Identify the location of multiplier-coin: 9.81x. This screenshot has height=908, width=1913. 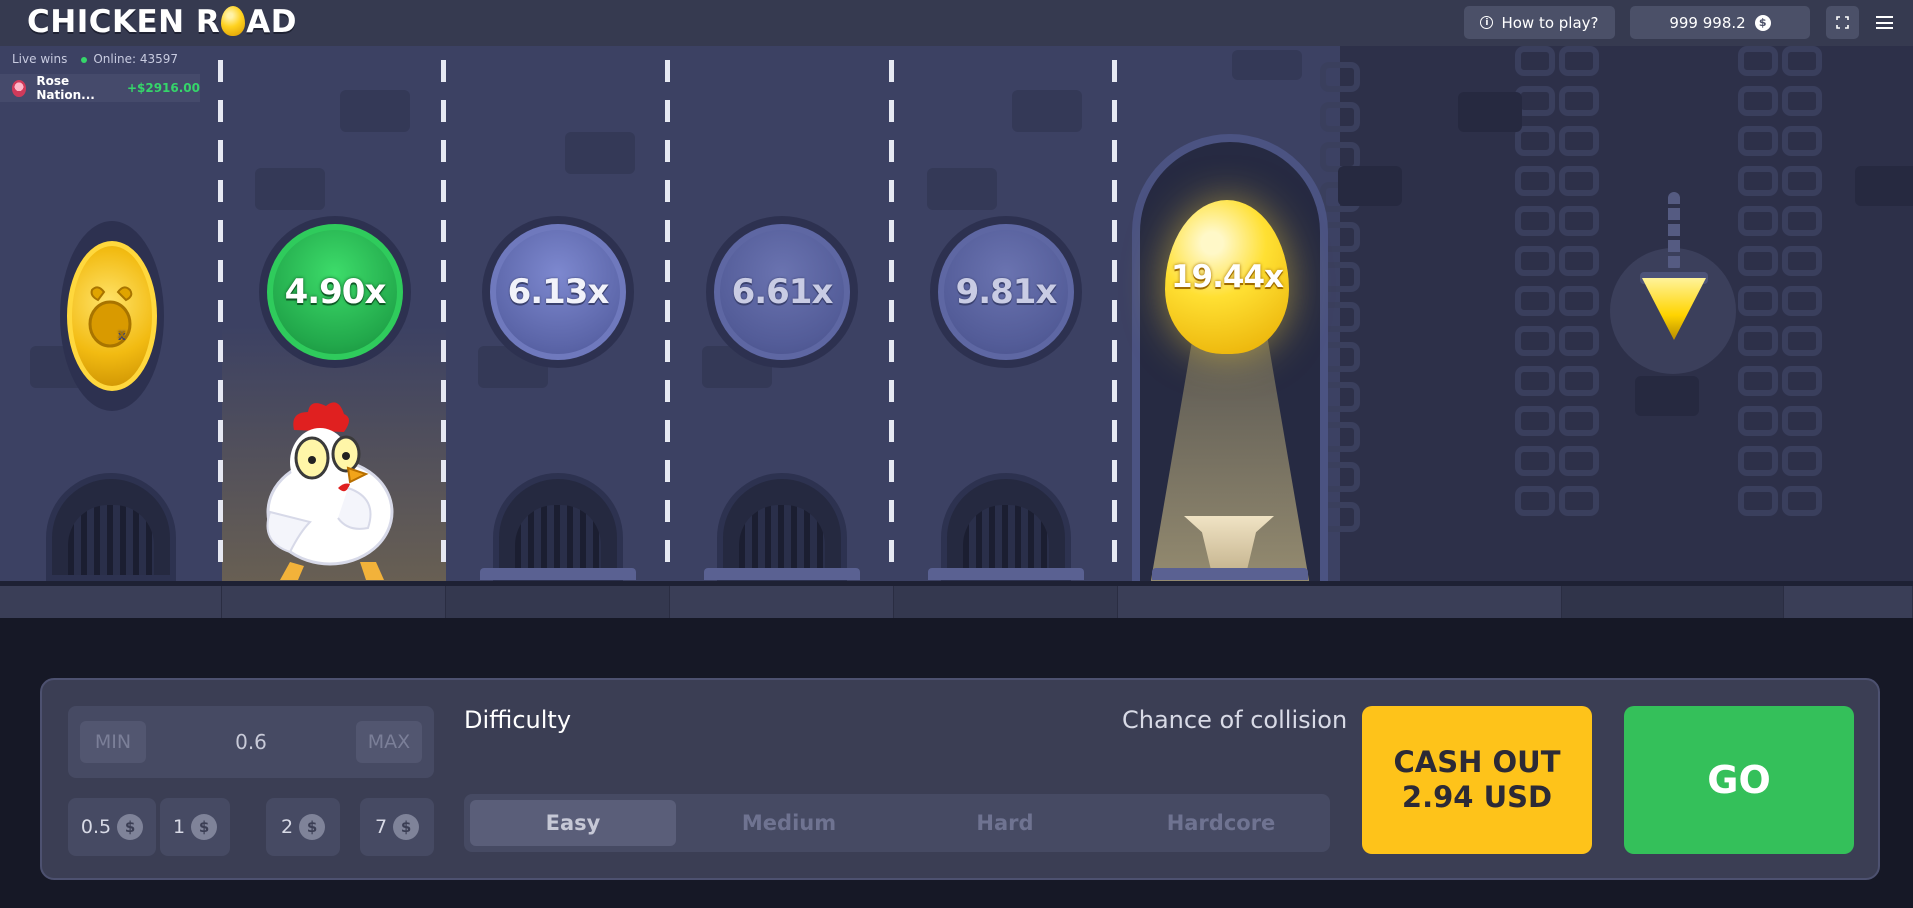
(1006, 292).